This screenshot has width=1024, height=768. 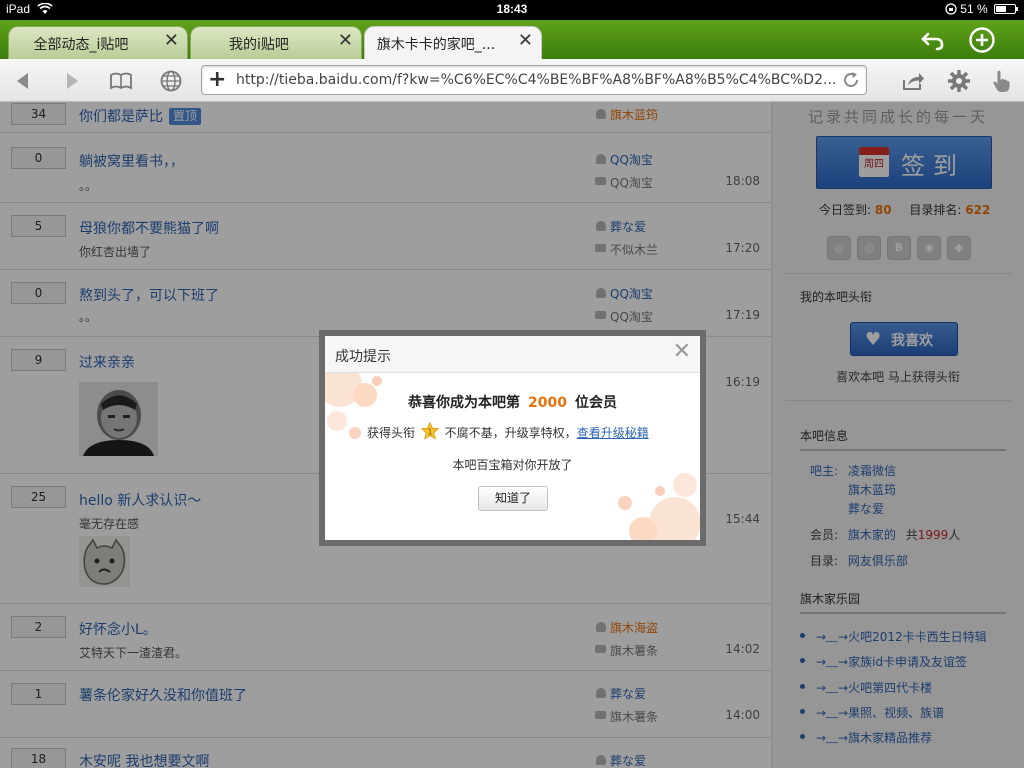 What do you see at coordinates (513, 498) in the screenshot?
I see `ok-button: 知道了` at bounding box center [513, 498].